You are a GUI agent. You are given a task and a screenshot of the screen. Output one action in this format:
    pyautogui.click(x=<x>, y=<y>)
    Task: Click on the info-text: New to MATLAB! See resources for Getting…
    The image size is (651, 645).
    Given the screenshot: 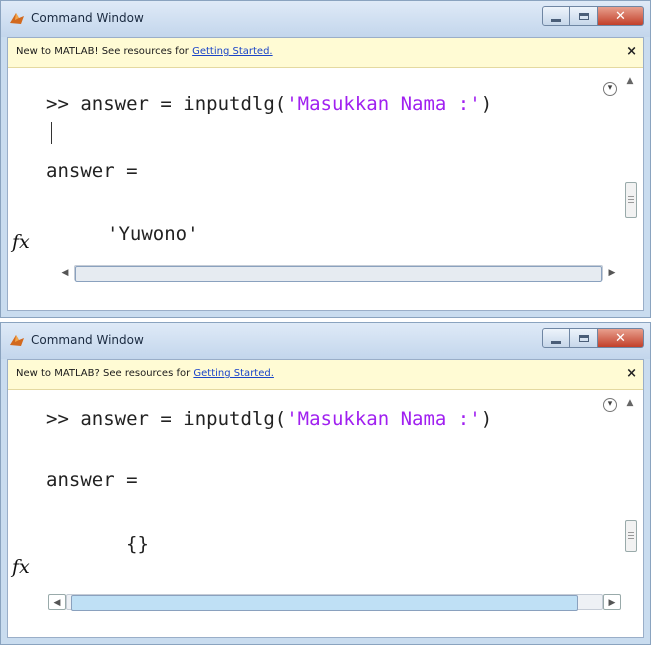 What is the action you would take?
    pyautogui.click(x=144, y=51)
    